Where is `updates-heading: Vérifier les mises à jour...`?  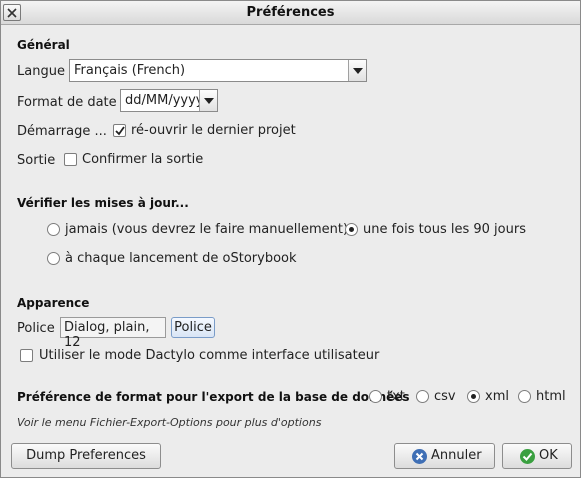
updates-heading: Vérifier les mises à jour... is located at coordinates (103, 203).